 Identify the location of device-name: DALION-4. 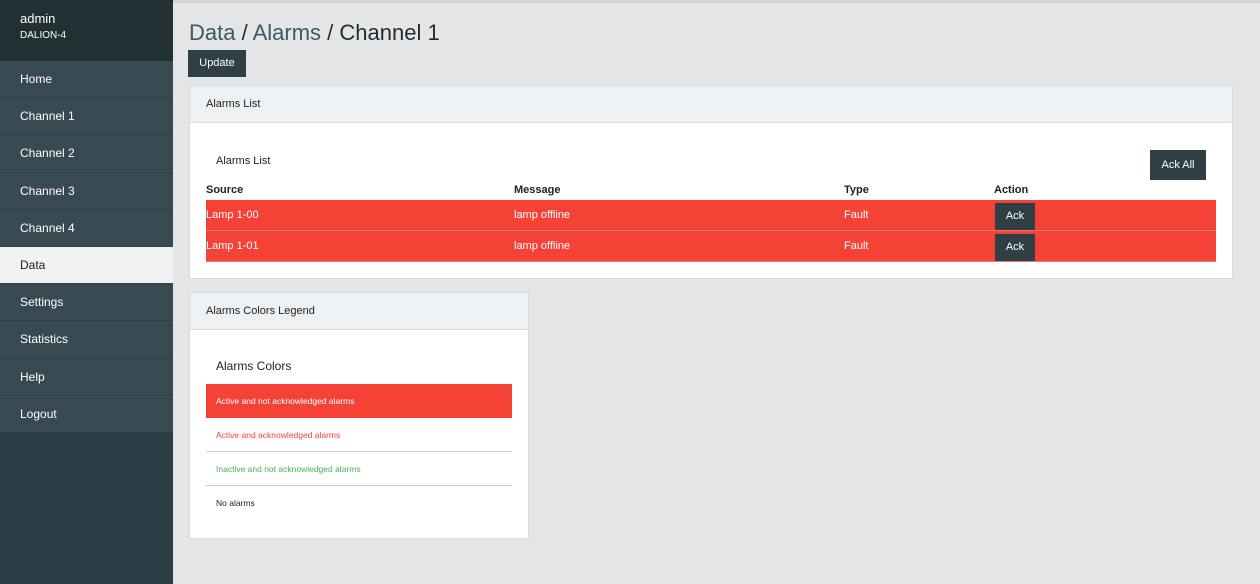
(43, 35).